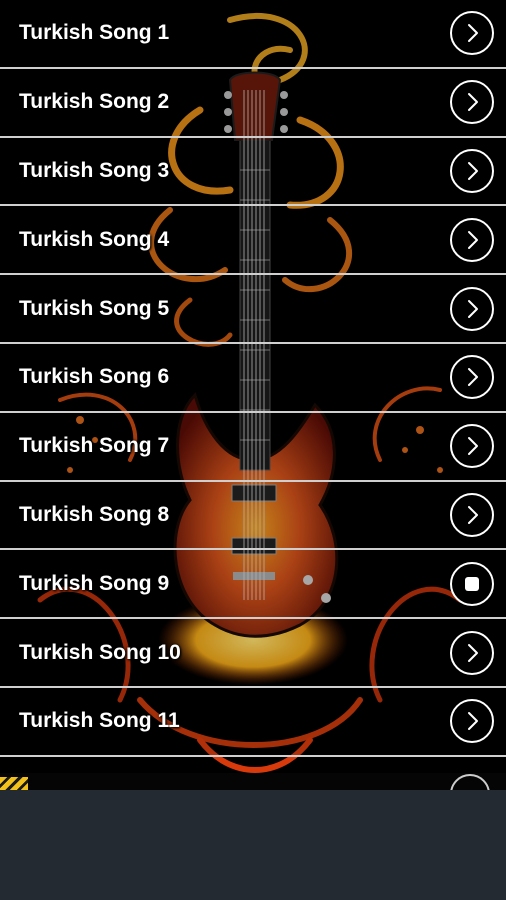  Describe the element at coordinates (253, 103) in the screenshot. I see `song-row: Turkish Song 2` at that location.